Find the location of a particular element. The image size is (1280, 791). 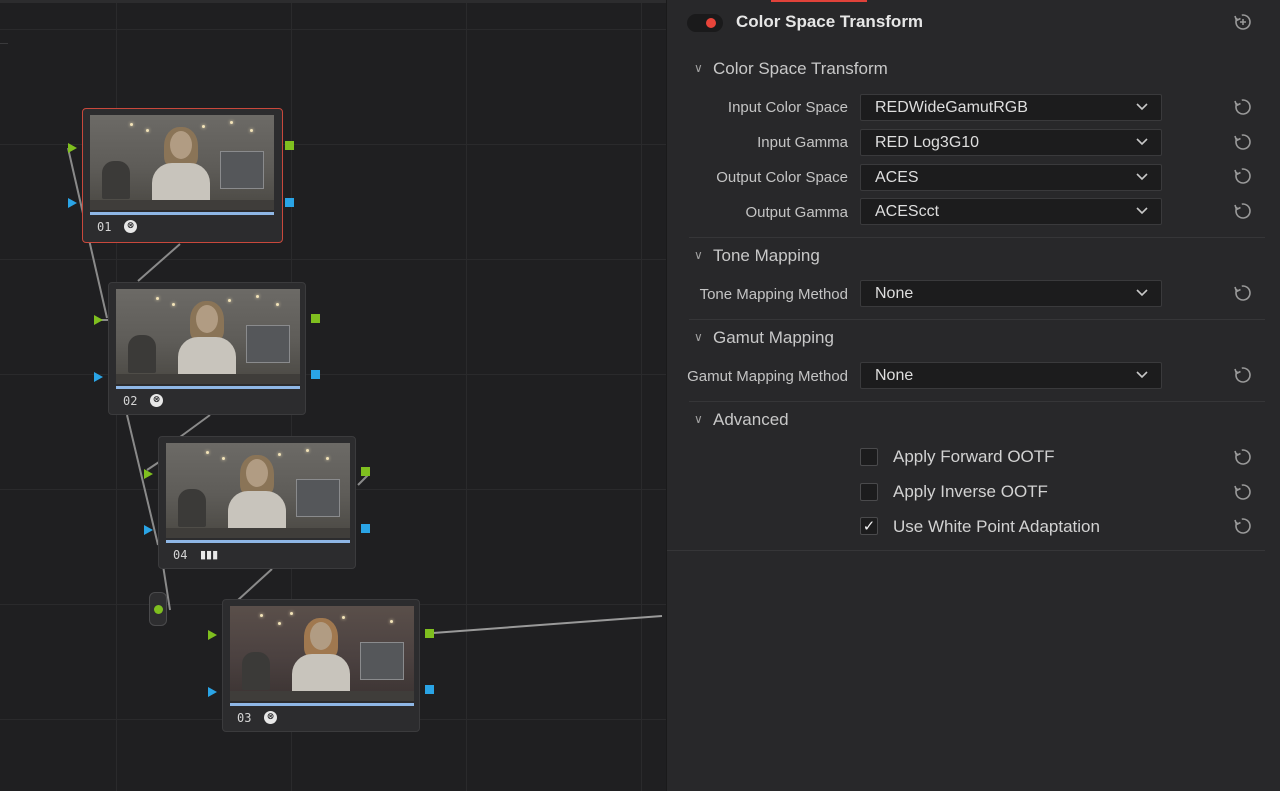

section-advanced: ∨ Advanced is located at coordinates (741, 420).